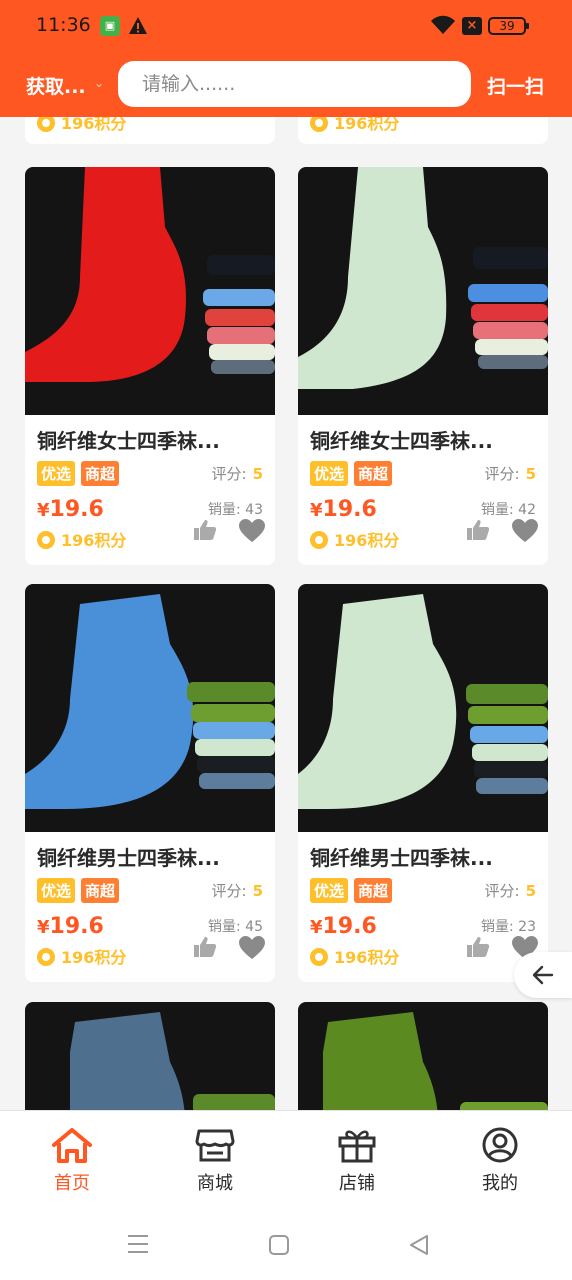  What do you see at coordinates (508, 927) in the screenshot?
I see `sales-count: 销量: 23` at bounding box center [508, 927].